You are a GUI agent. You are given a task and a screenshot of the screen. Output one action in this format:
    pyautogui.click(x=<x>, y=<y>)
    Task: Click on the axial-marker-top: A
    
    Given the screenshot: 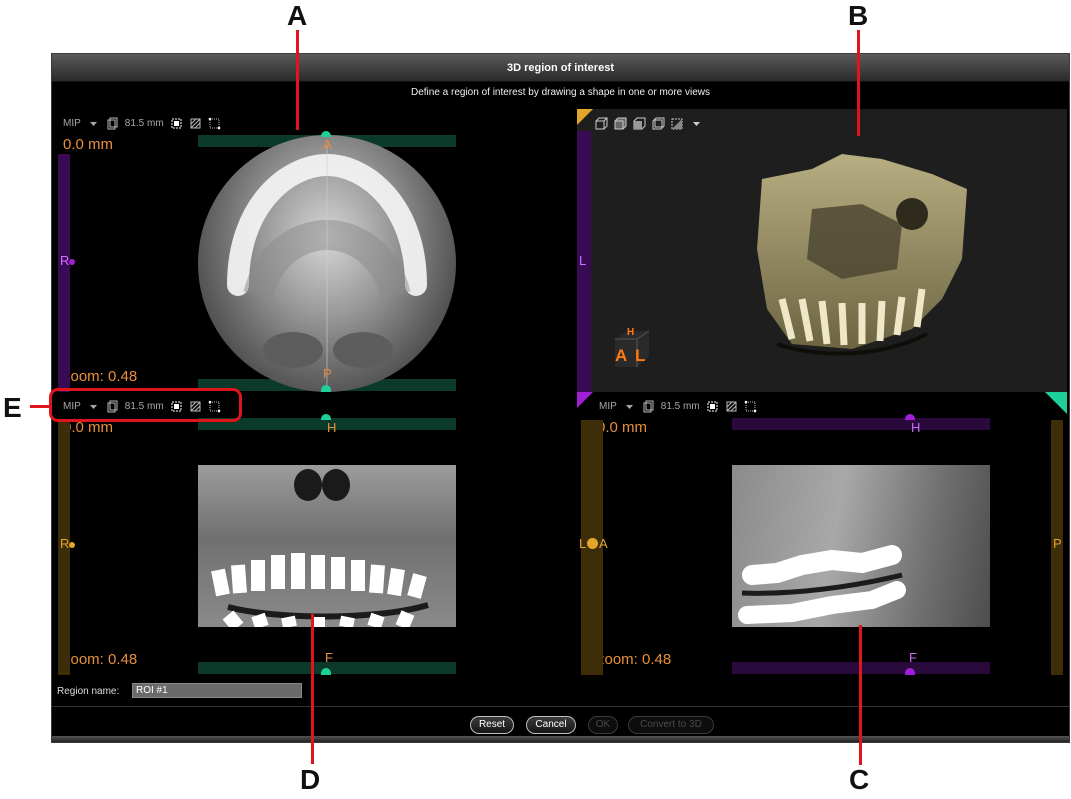 What is the action you would take?
    pyautogui.click(x=327, y=144)
    